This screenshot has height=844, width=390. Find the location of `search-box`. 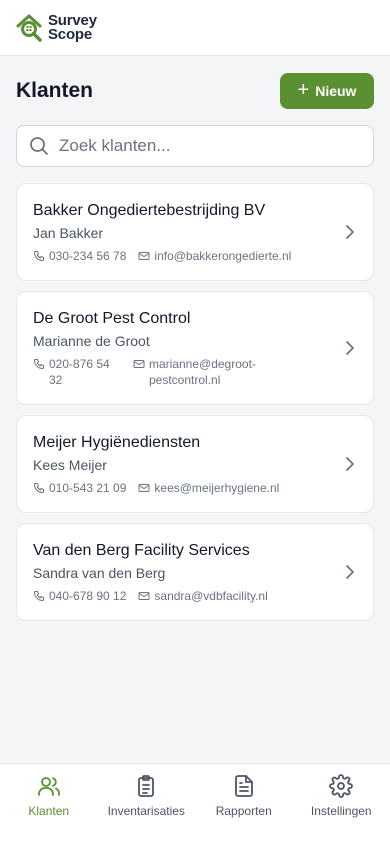

search-box is located at coordinates (195, 146).